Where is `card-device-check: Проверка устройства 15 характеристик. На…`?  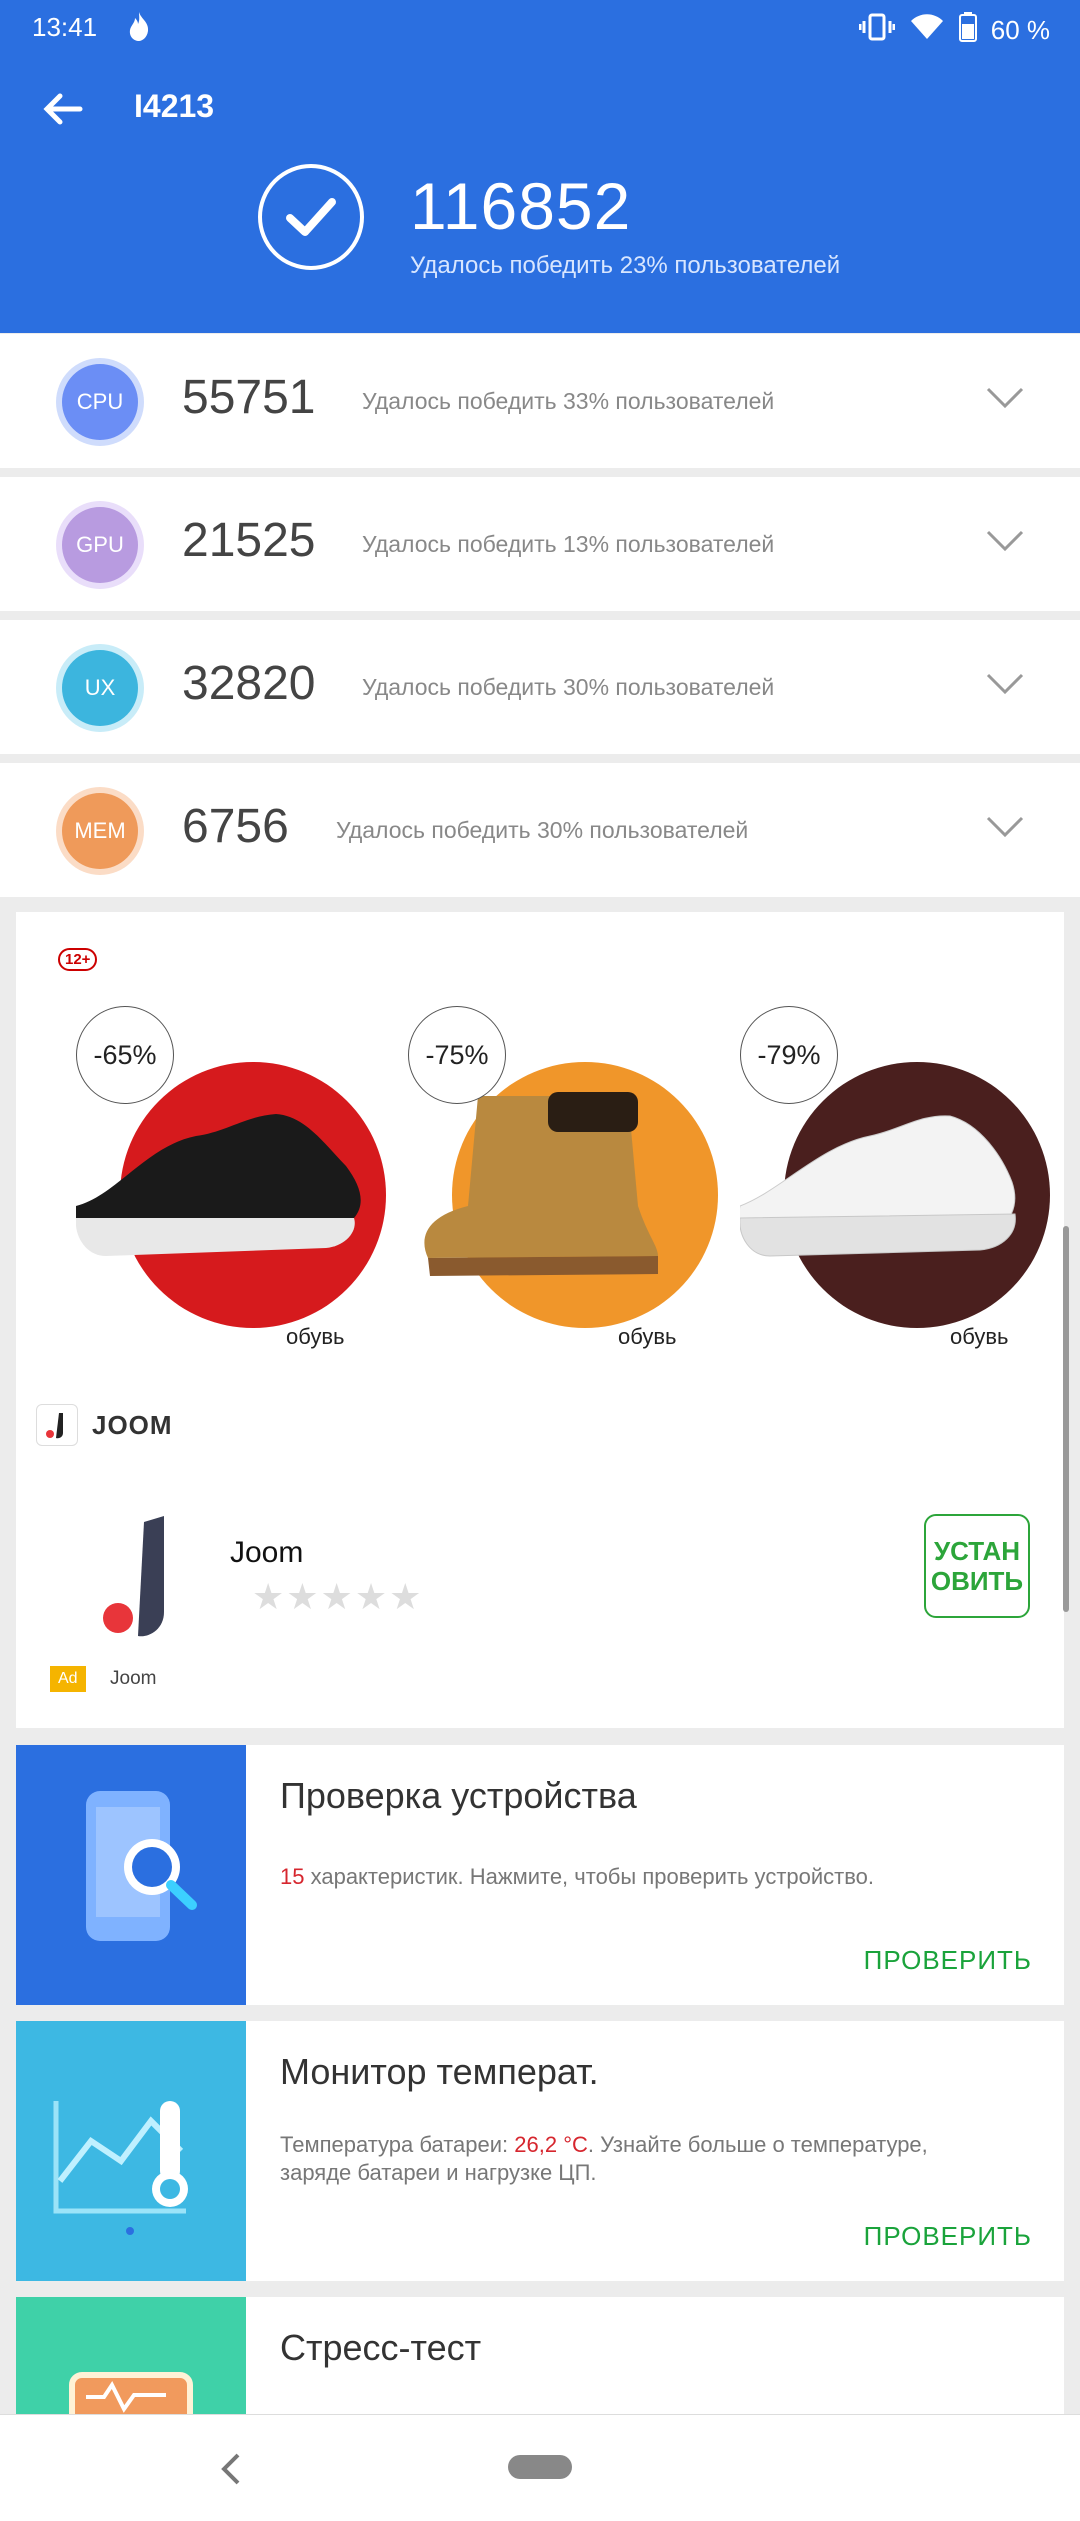
card-device-check: Проверка устройства 15 характеристик. На… is located at coordinates (540, 1875).